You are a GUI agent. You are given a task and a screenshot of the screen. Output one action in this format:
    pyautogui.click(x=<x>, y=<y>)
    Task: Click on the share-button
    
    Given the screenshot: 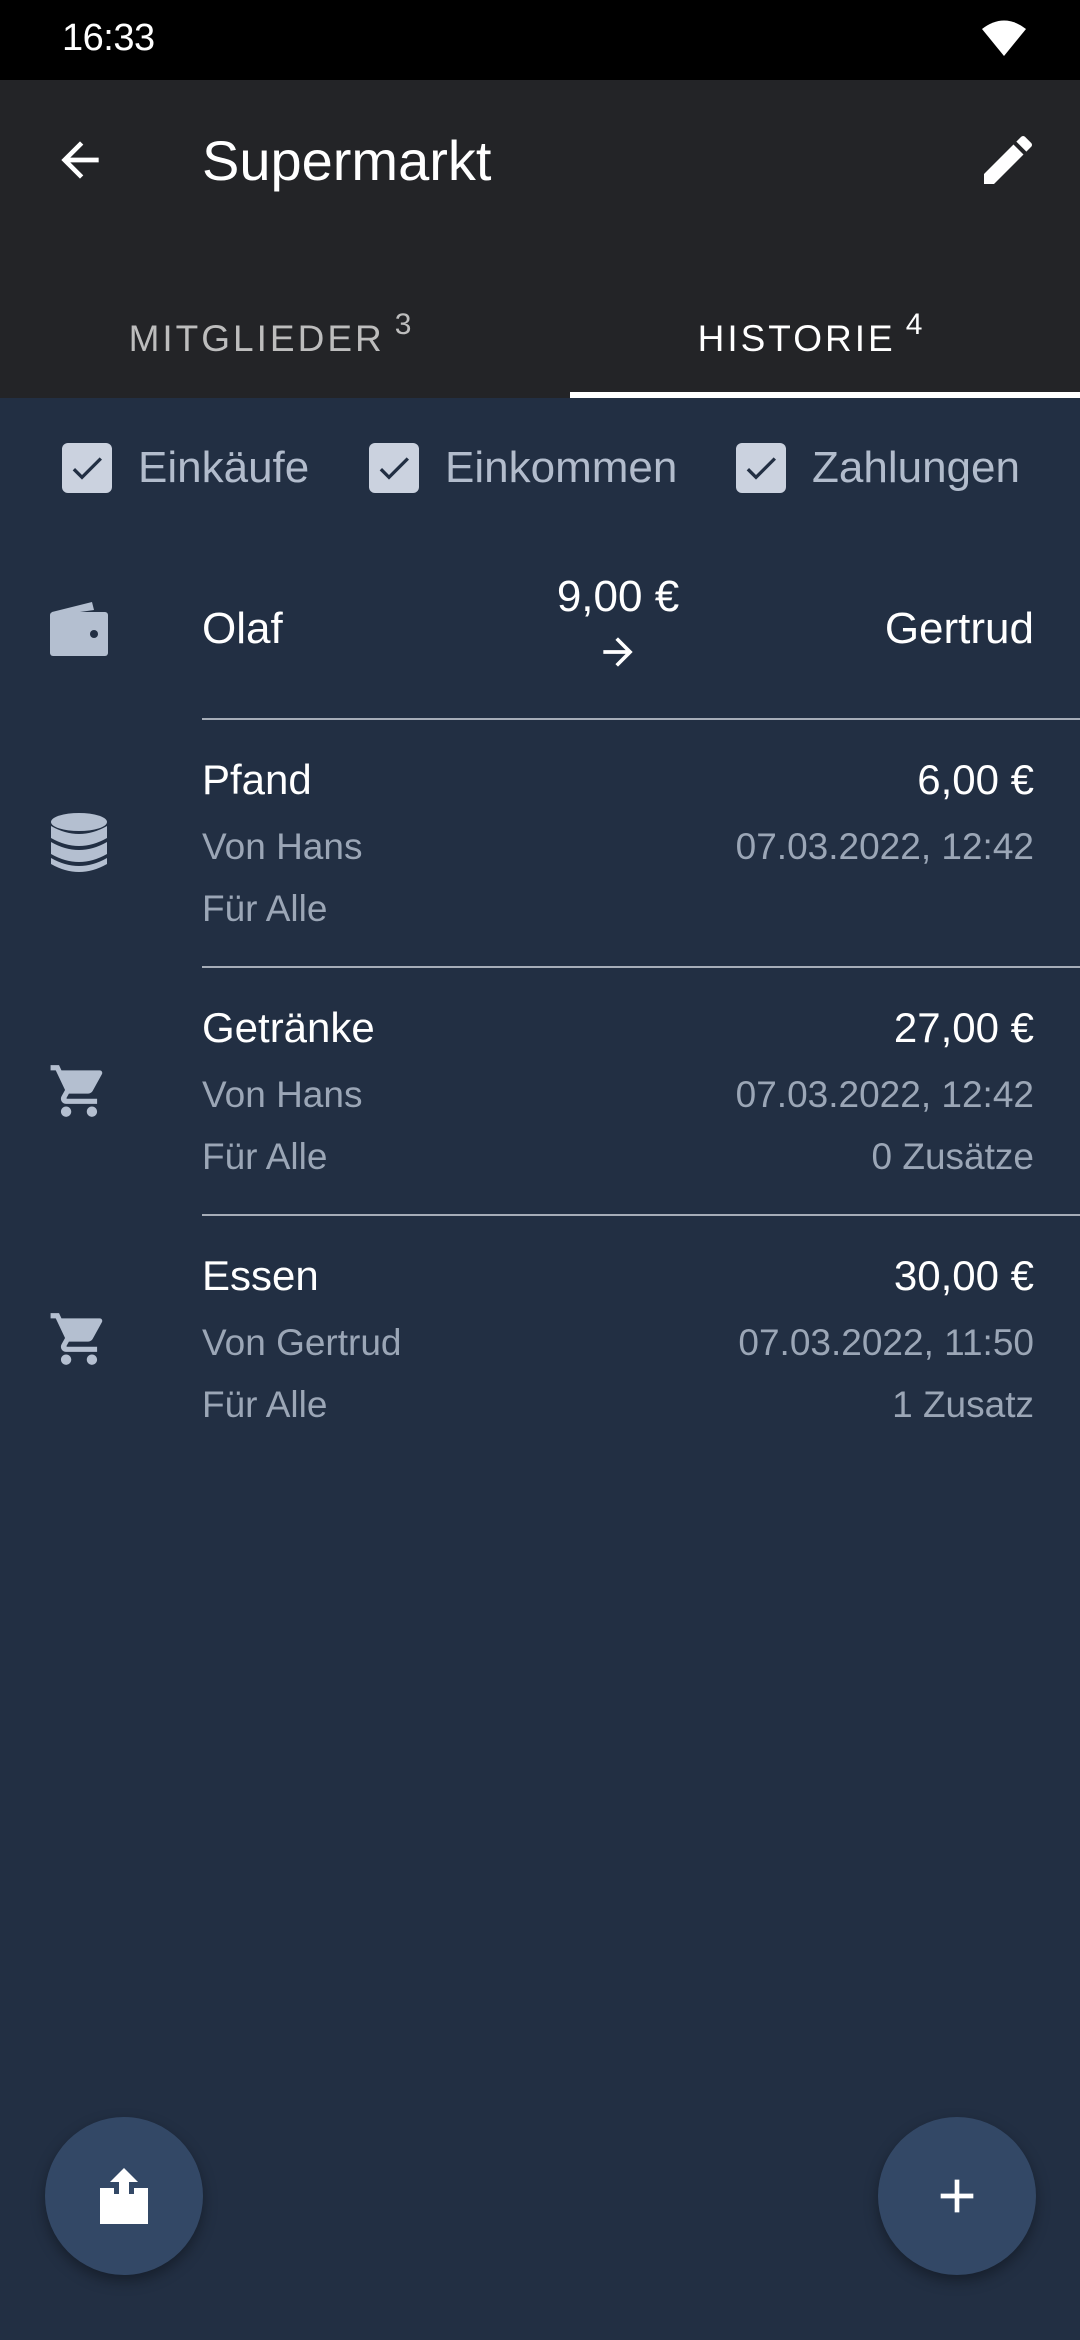 What is the action you would take?
    pyautogui.click(x=124, y=2196)
    